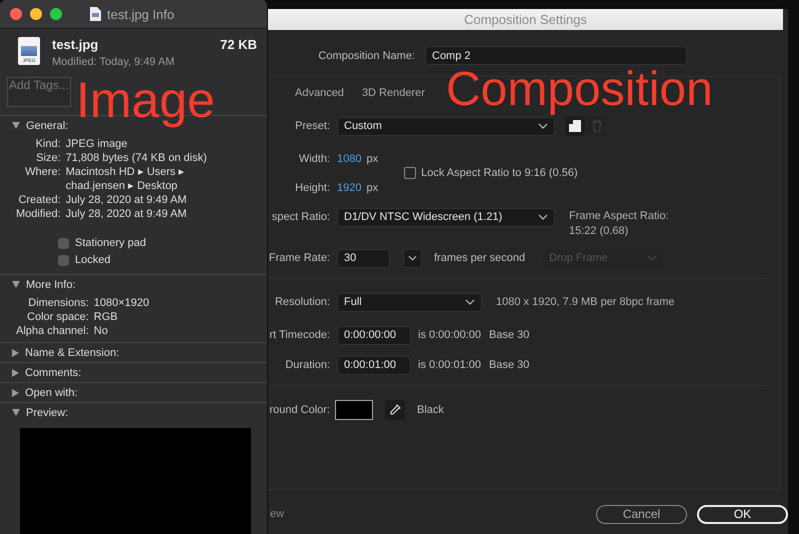 The width and height of the screenshot is (799, 534). Describe the element at coordinates (499, 173) in the screenshot. I see `checkbox-label: Lock Aspect Ratio to 9:16 (0.56)` at that location.